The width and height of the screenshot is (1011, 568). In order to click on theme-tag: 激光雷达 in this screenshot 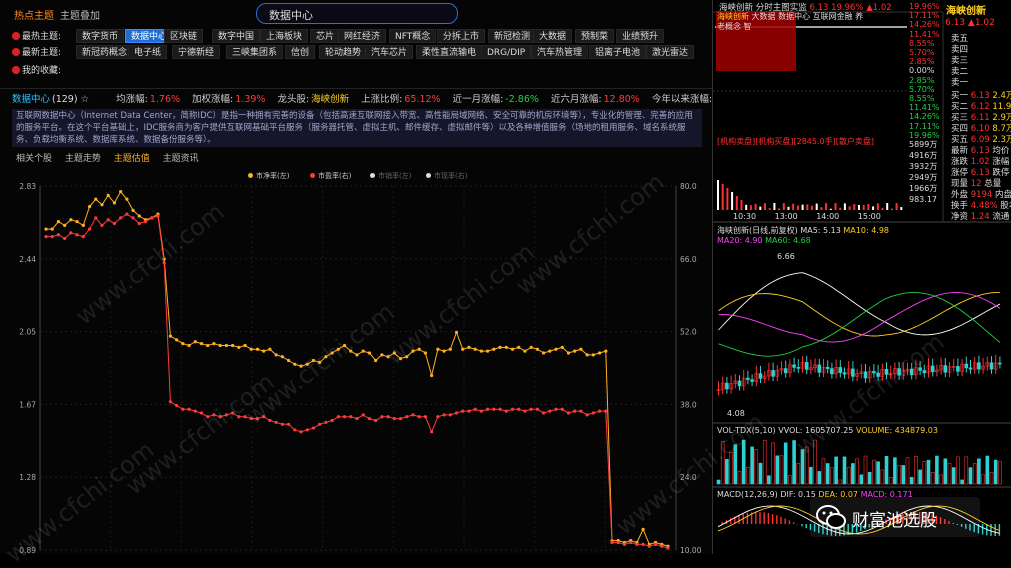, I will do `click(670, 52)`.